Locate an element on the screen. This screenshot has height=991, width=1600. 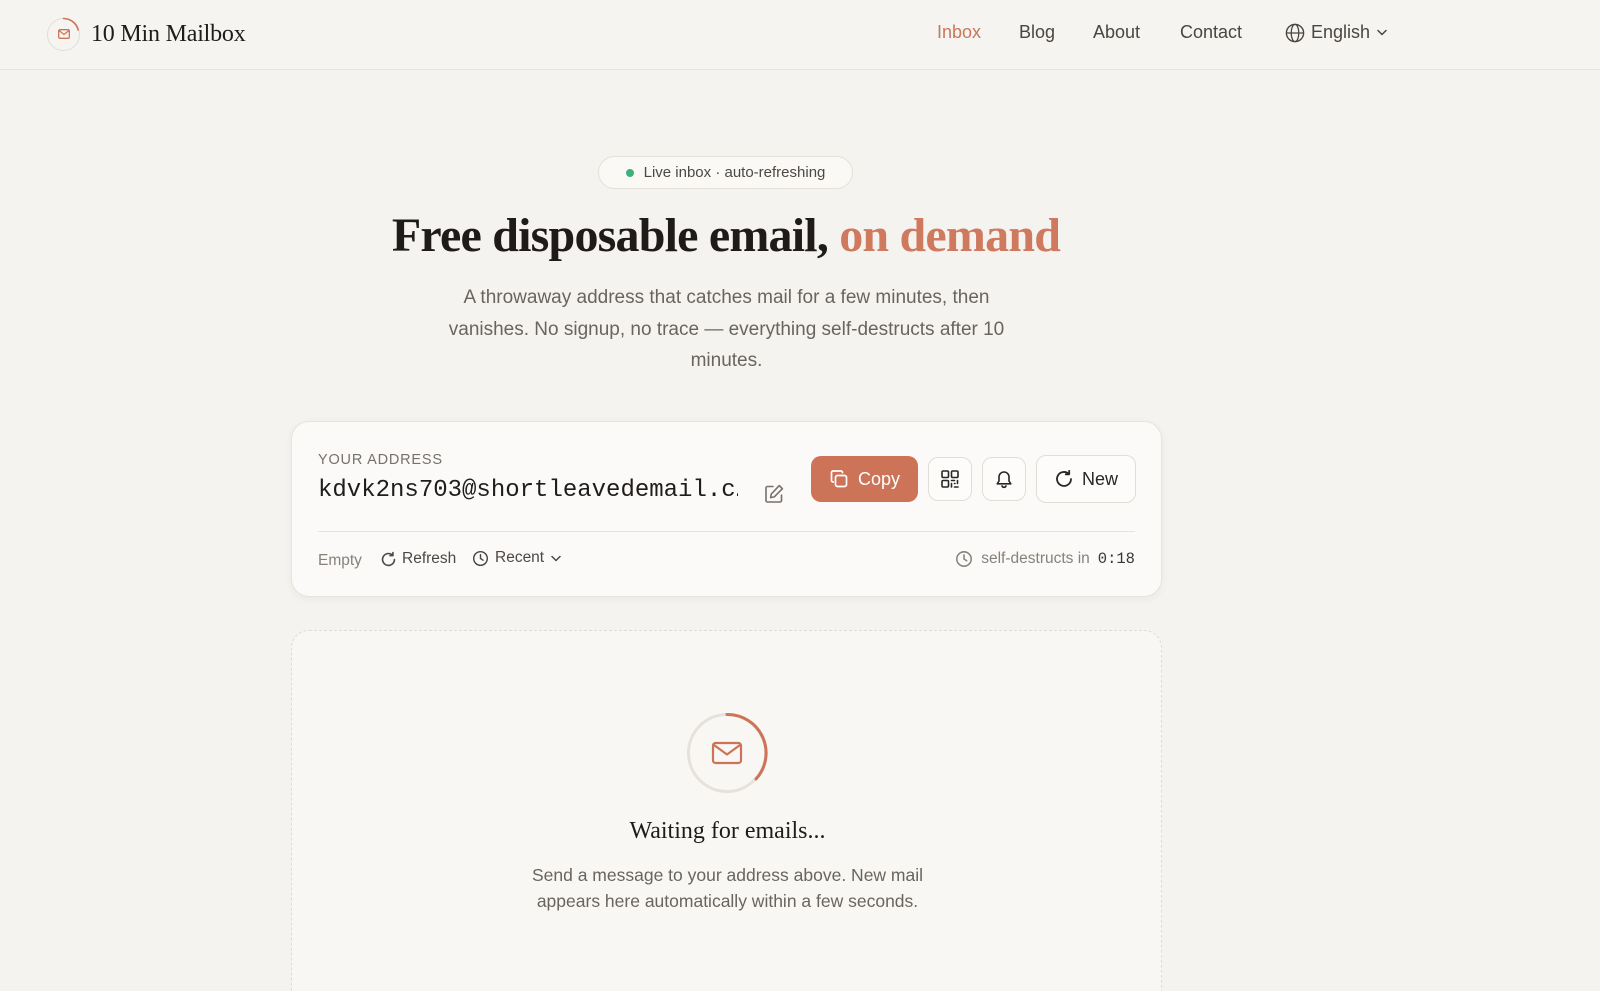
qr-code-button is located at coordinates (950, 479).